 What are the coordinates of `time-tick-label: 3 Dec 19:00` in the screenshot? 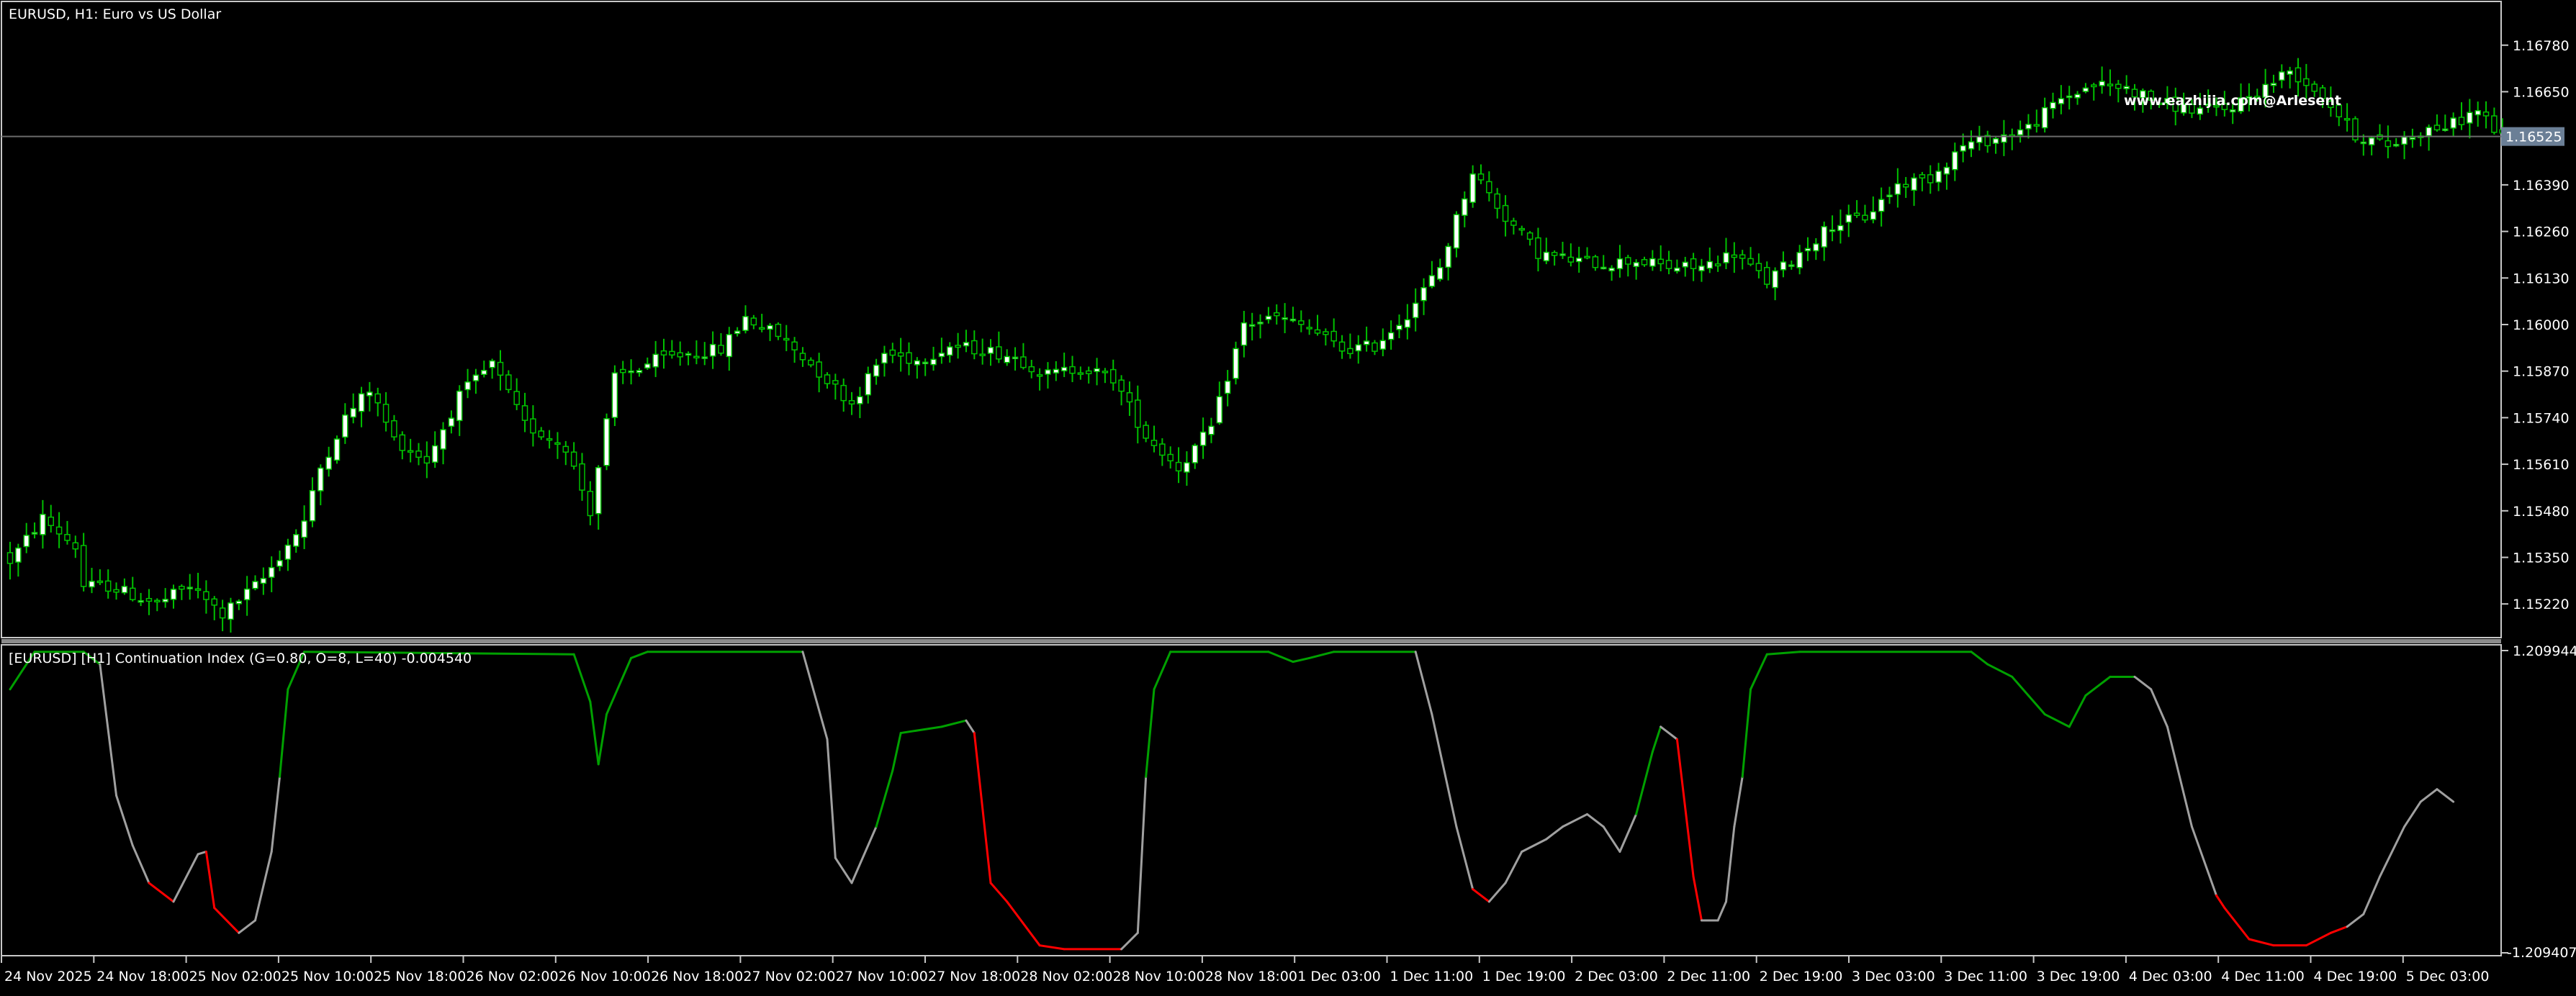 It's located at (2078, 976).